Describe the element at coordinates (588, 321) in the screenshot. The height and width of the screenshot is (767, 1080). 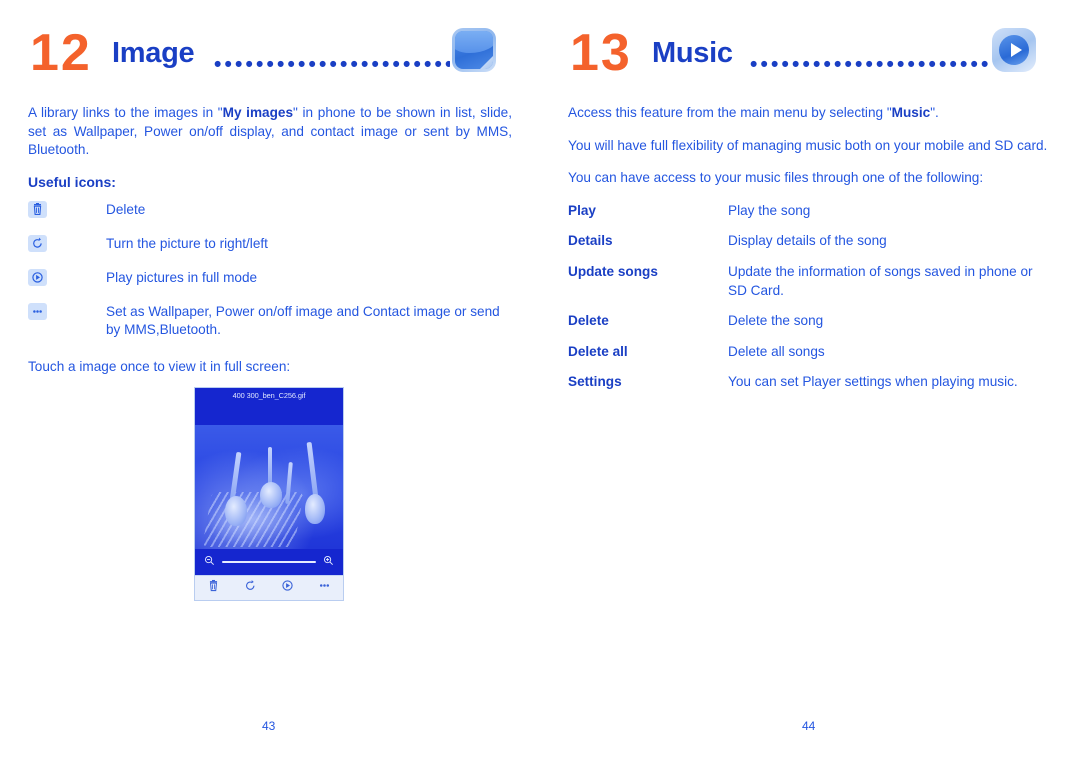
I see `definition-term: Delete` at that location.